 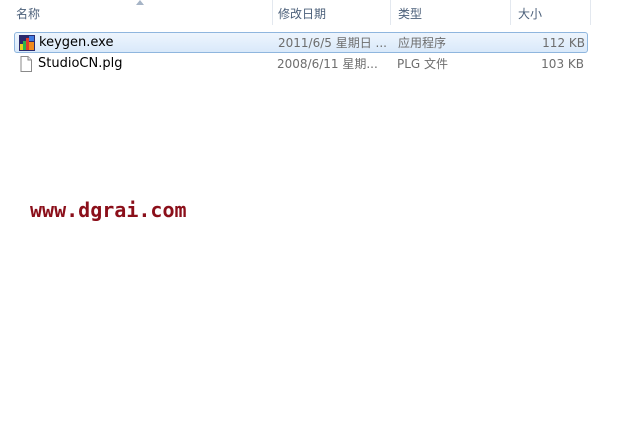 What do you see at coordinates (76, 42) in the screenshot?
I see `file-name: keygen.exe` at bounding box center [76, 42].